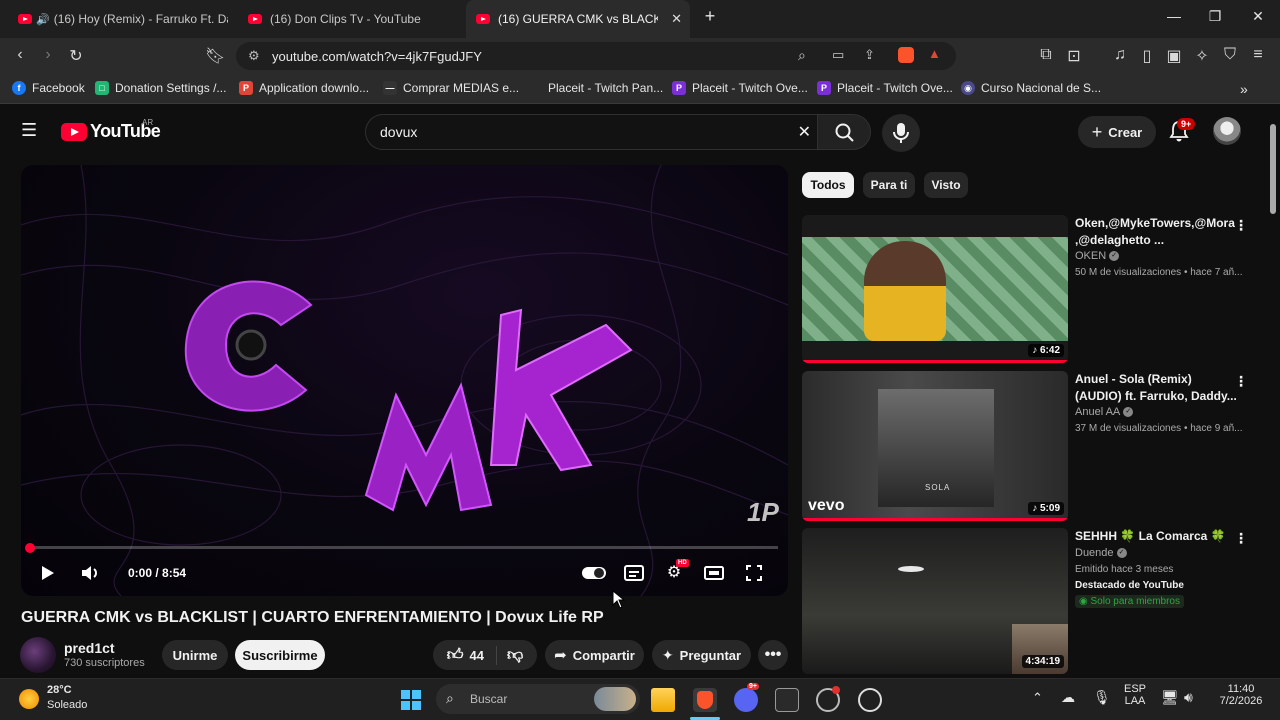  Describe the element at coordinates (594, 655) in the screenshot. I see `share-button: ➦ Compartir` at that location.